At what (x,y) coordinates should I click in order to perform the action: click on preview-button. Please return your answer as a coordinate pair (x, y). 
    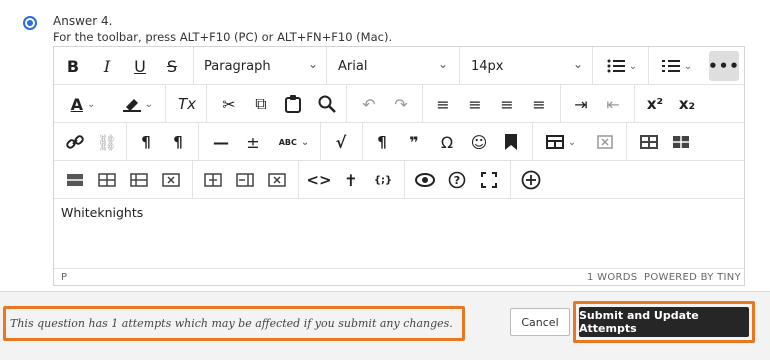
    Looking at the image, I should click on (425, 180).